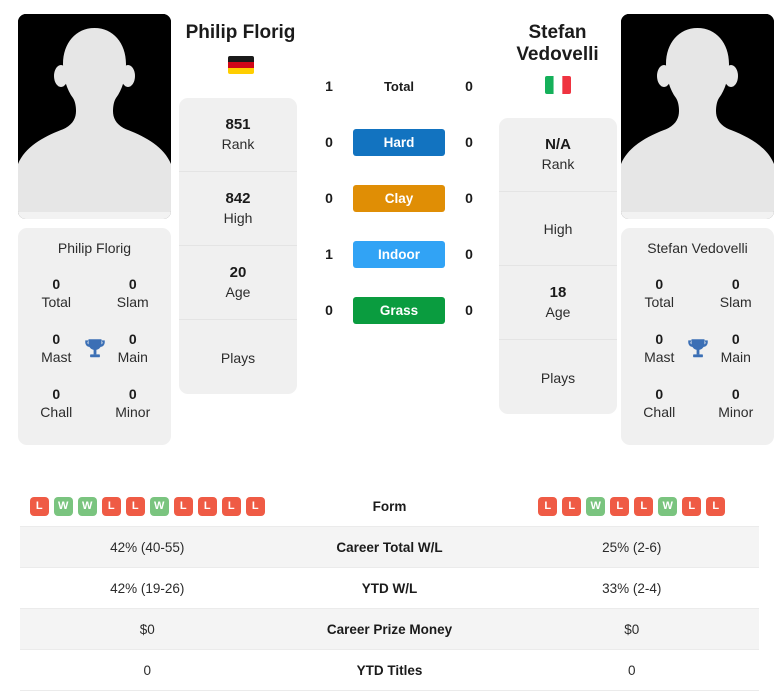 Image resolution: width=779 pixels, height=699 pixels. I want to click on right-titles-mast-value: 0, so click(659, 339).